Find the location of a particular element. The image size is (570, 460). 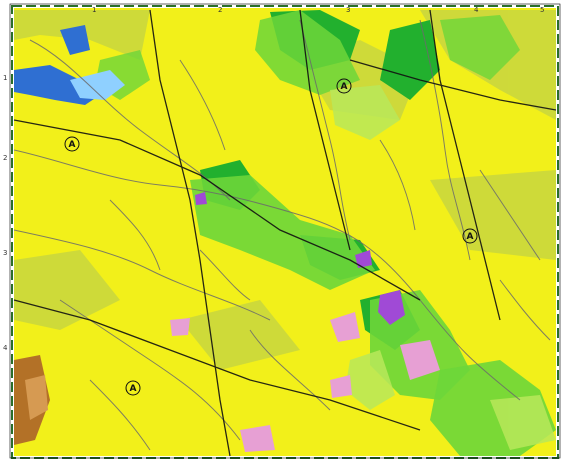

top-edge-number: 4 is located at coordinates (476, 10).